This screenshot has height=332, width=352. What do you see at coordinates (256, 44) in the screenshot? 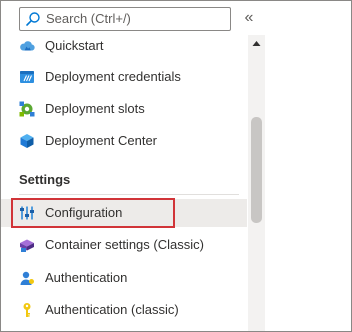
I see `scroll-up-arrow-icon` at bounding box center [256, 44].